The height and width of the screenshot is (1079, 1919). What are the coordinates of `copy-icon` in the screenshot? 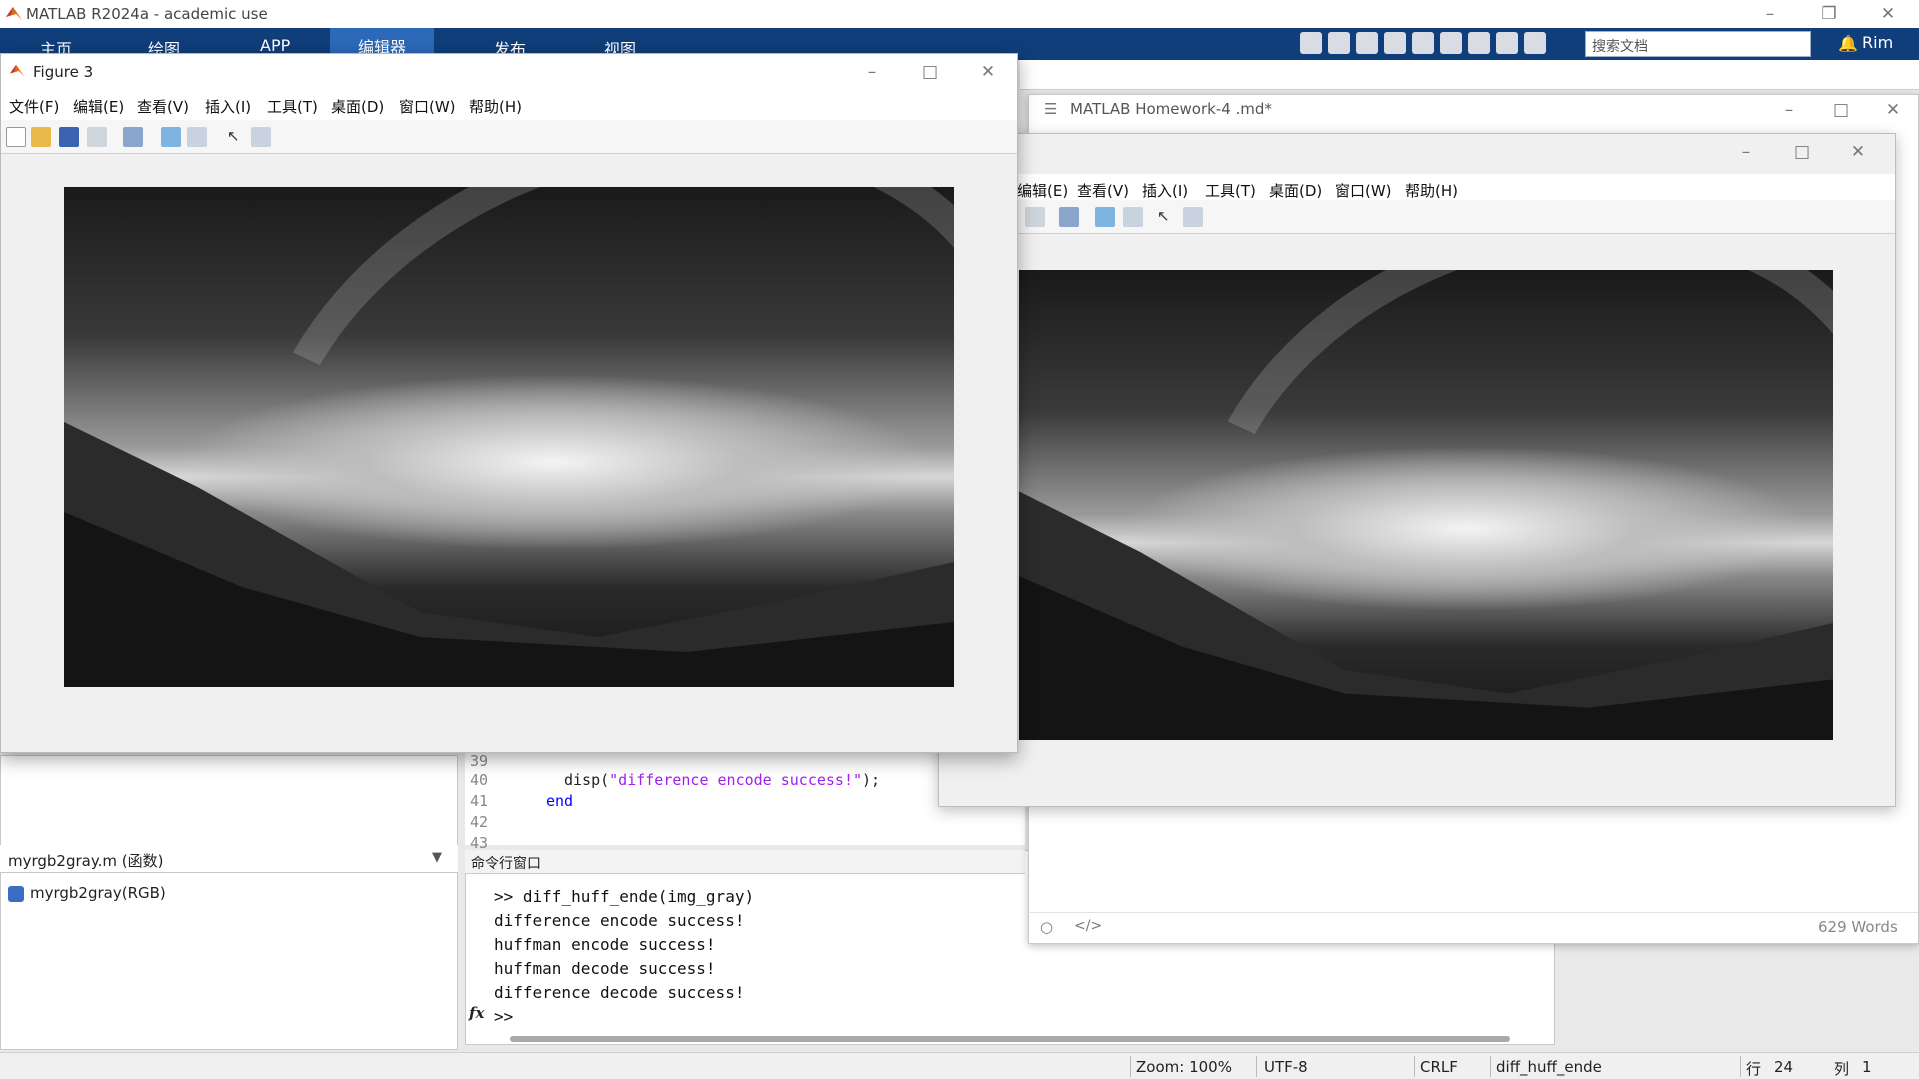 It's located at (1367, 43).